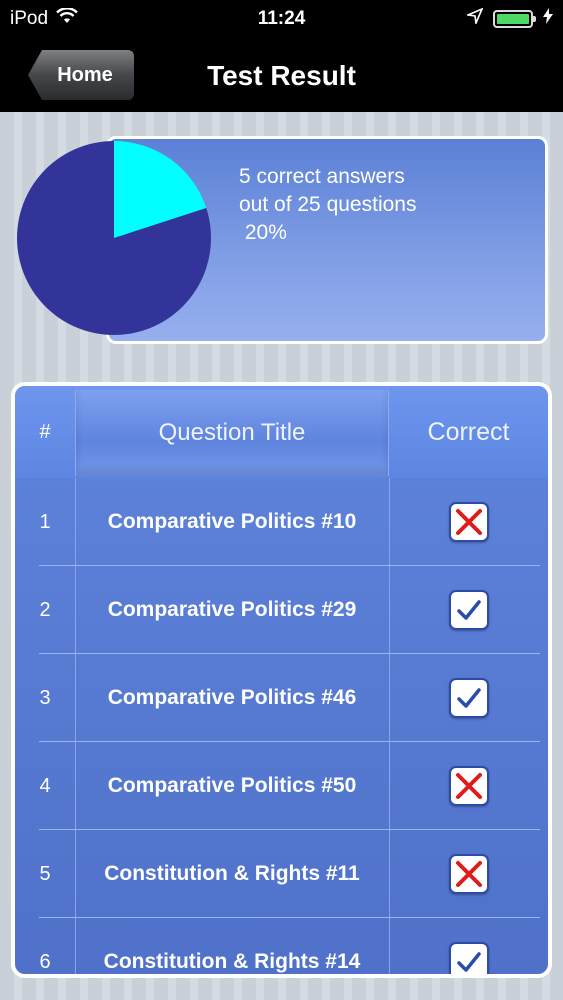  I want to click on row-question-title: Comparative Politics #46, so click(232, 697).